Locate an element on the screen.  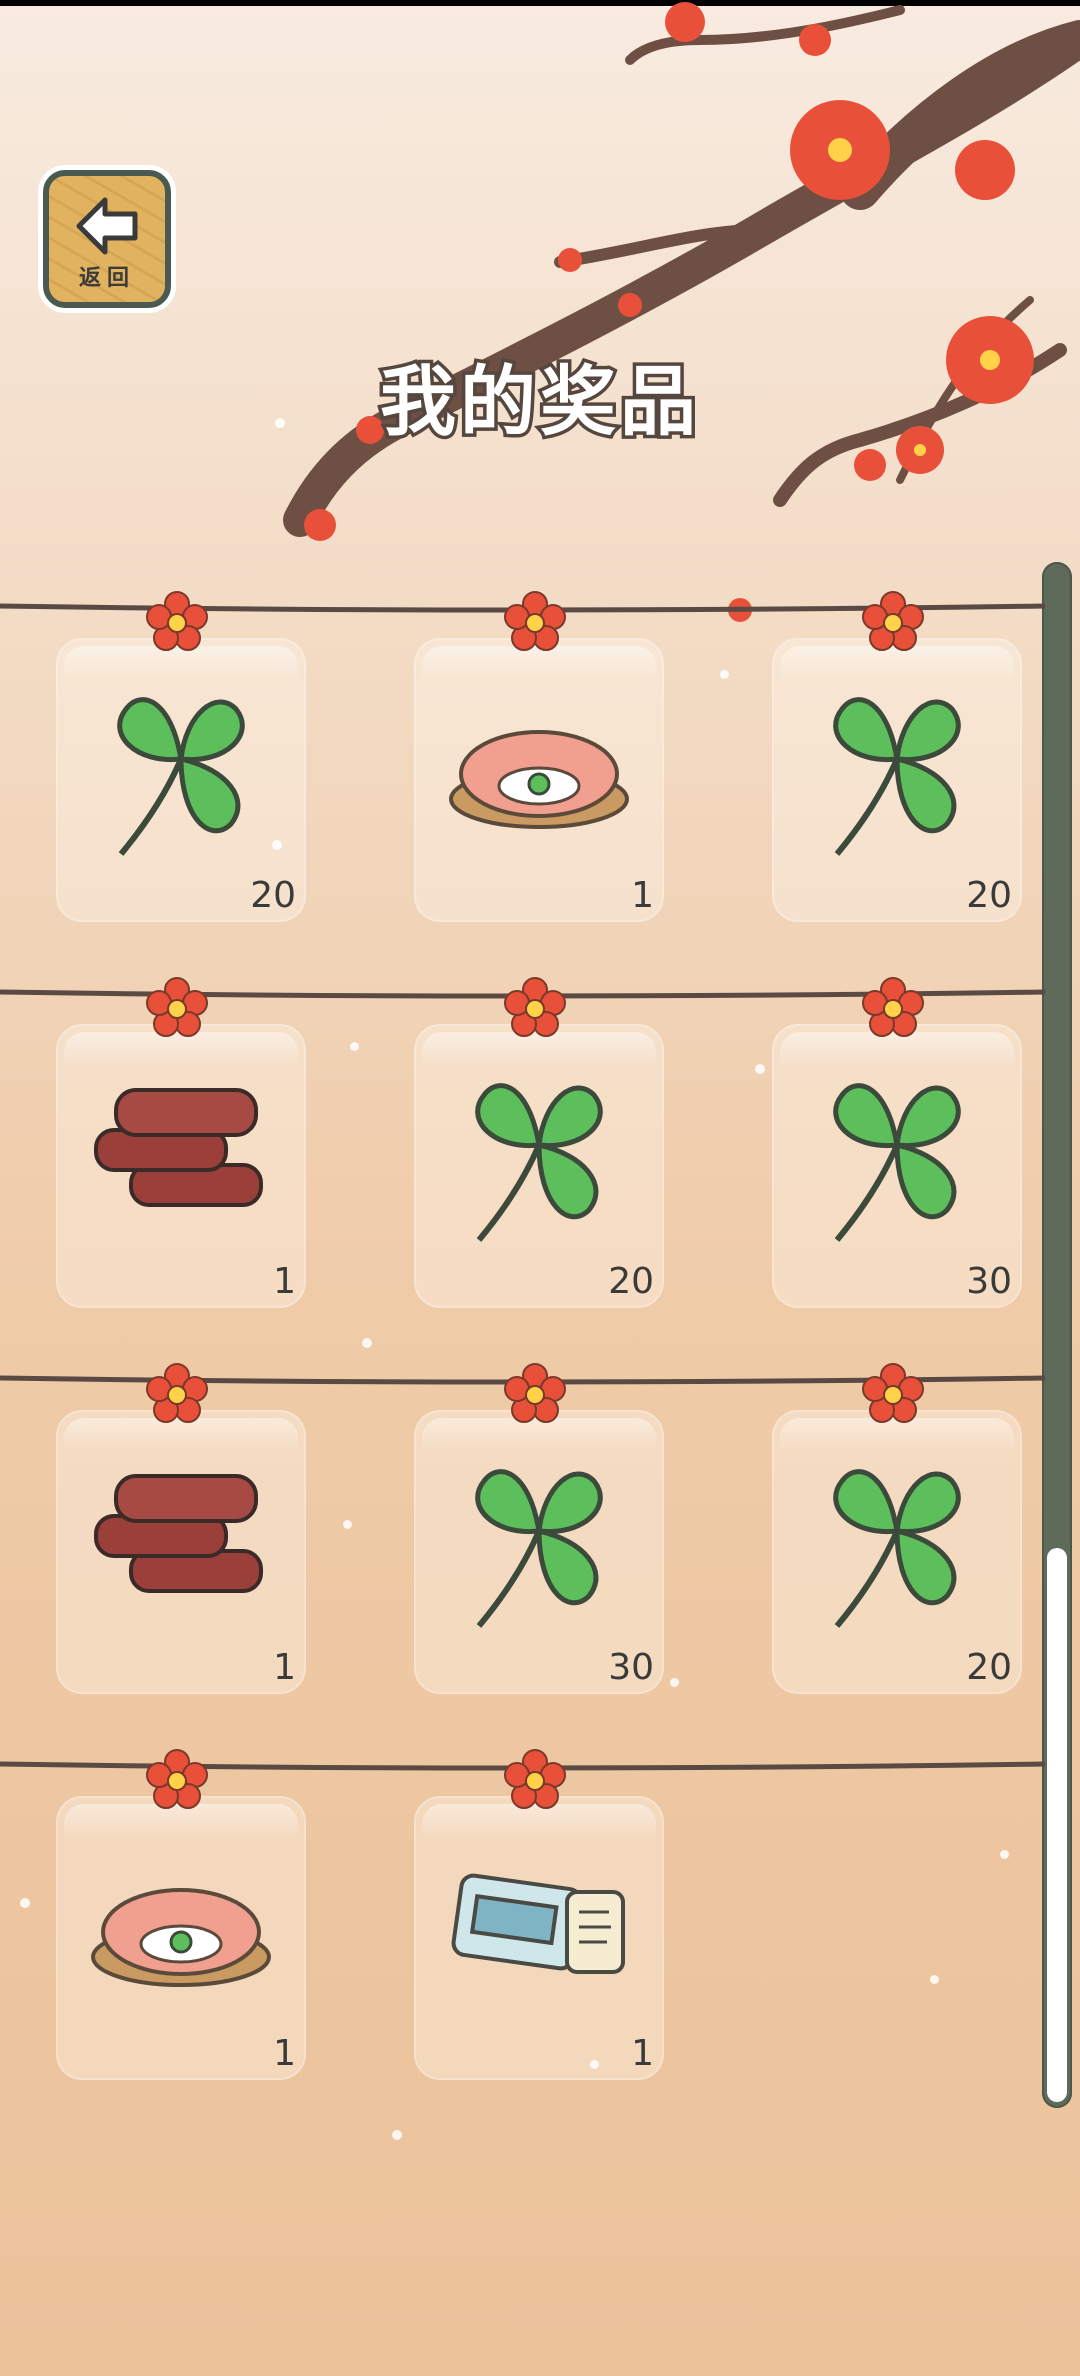
back-label: 返回 is located at coordinates (106, 278).